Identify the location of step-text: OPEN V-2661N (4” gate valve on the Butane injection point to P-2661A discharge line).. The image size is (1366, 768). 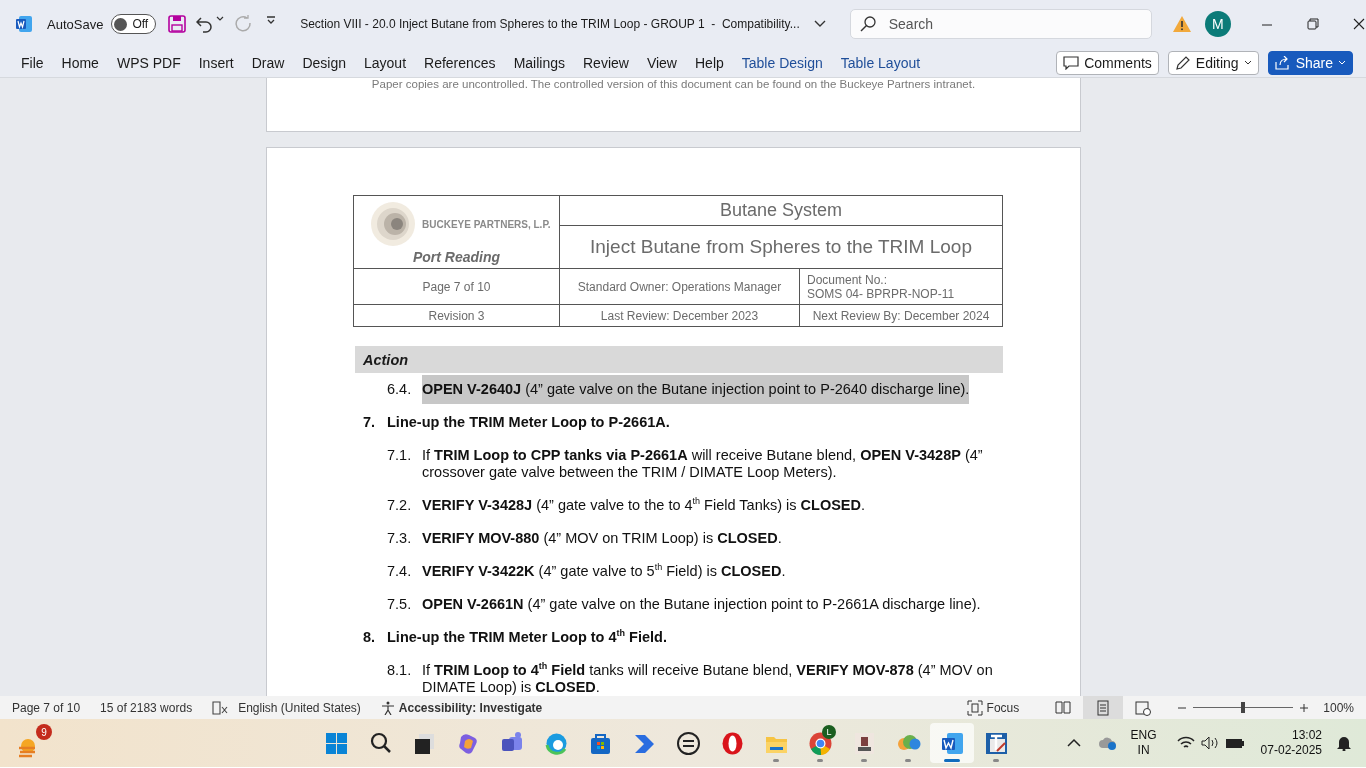
(702, 604).